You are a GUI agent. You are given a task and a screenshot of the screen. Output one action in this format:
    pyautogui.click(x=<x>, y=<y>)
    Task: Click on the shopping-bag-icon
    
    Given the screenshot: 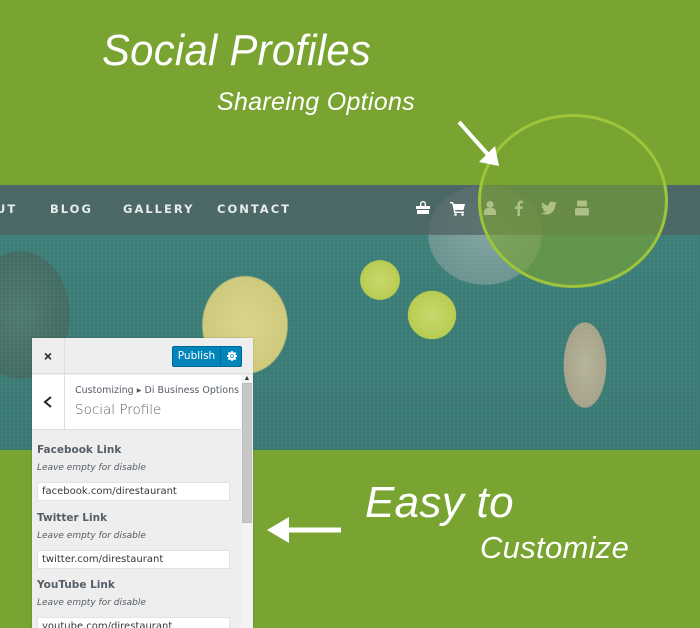 What is the action you would take?
    pyautogui.click(x=423, y=208)
    